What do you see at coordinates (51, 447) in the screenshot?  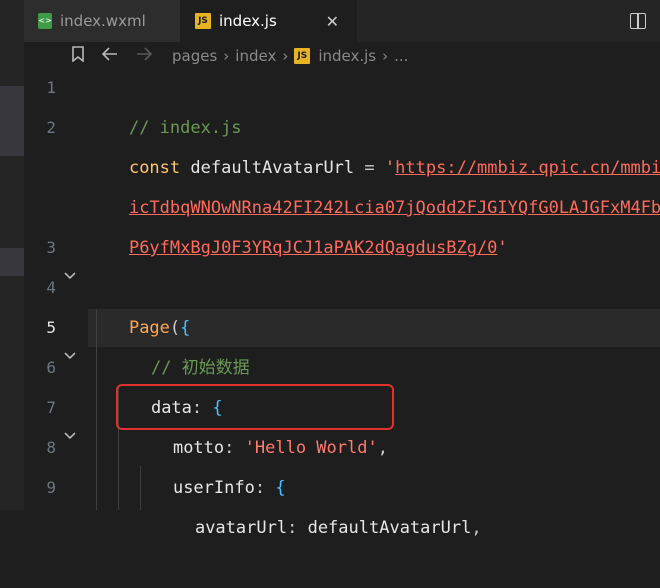 I see `line-number: 8` at bounding box center [51, 447].